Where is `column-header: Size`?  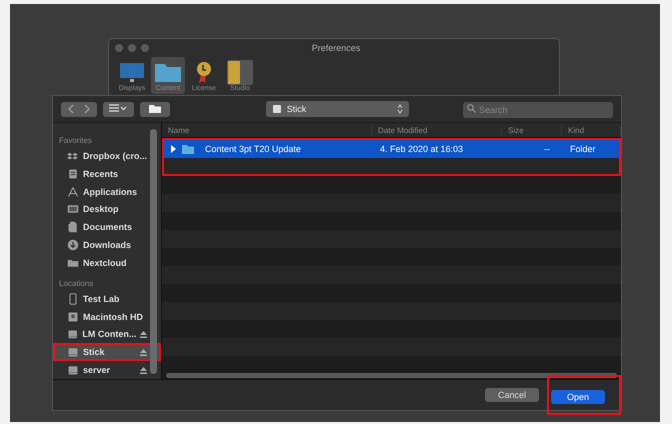
column-header: Size is located at coordinates (532, 130).